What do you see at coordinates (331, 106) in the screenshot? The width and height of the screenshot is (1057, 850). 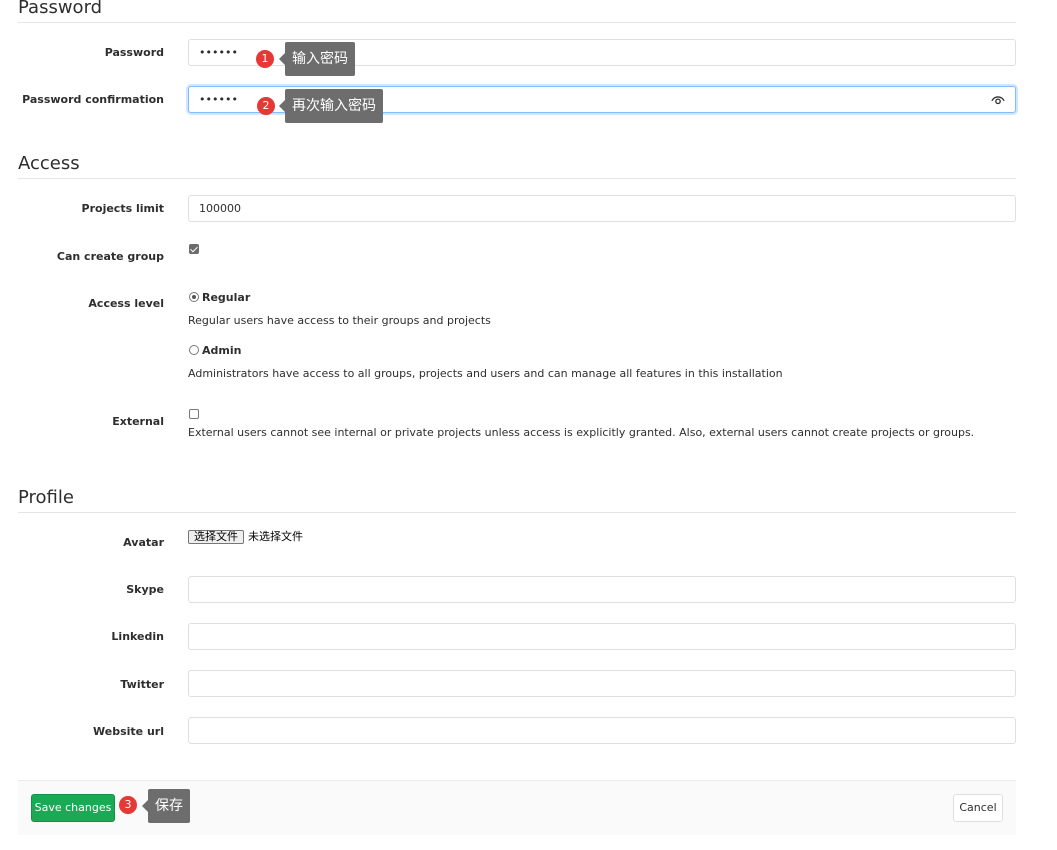 I see `annotation-tip-2: 再次输入密码` at bounding box center [331, 106].